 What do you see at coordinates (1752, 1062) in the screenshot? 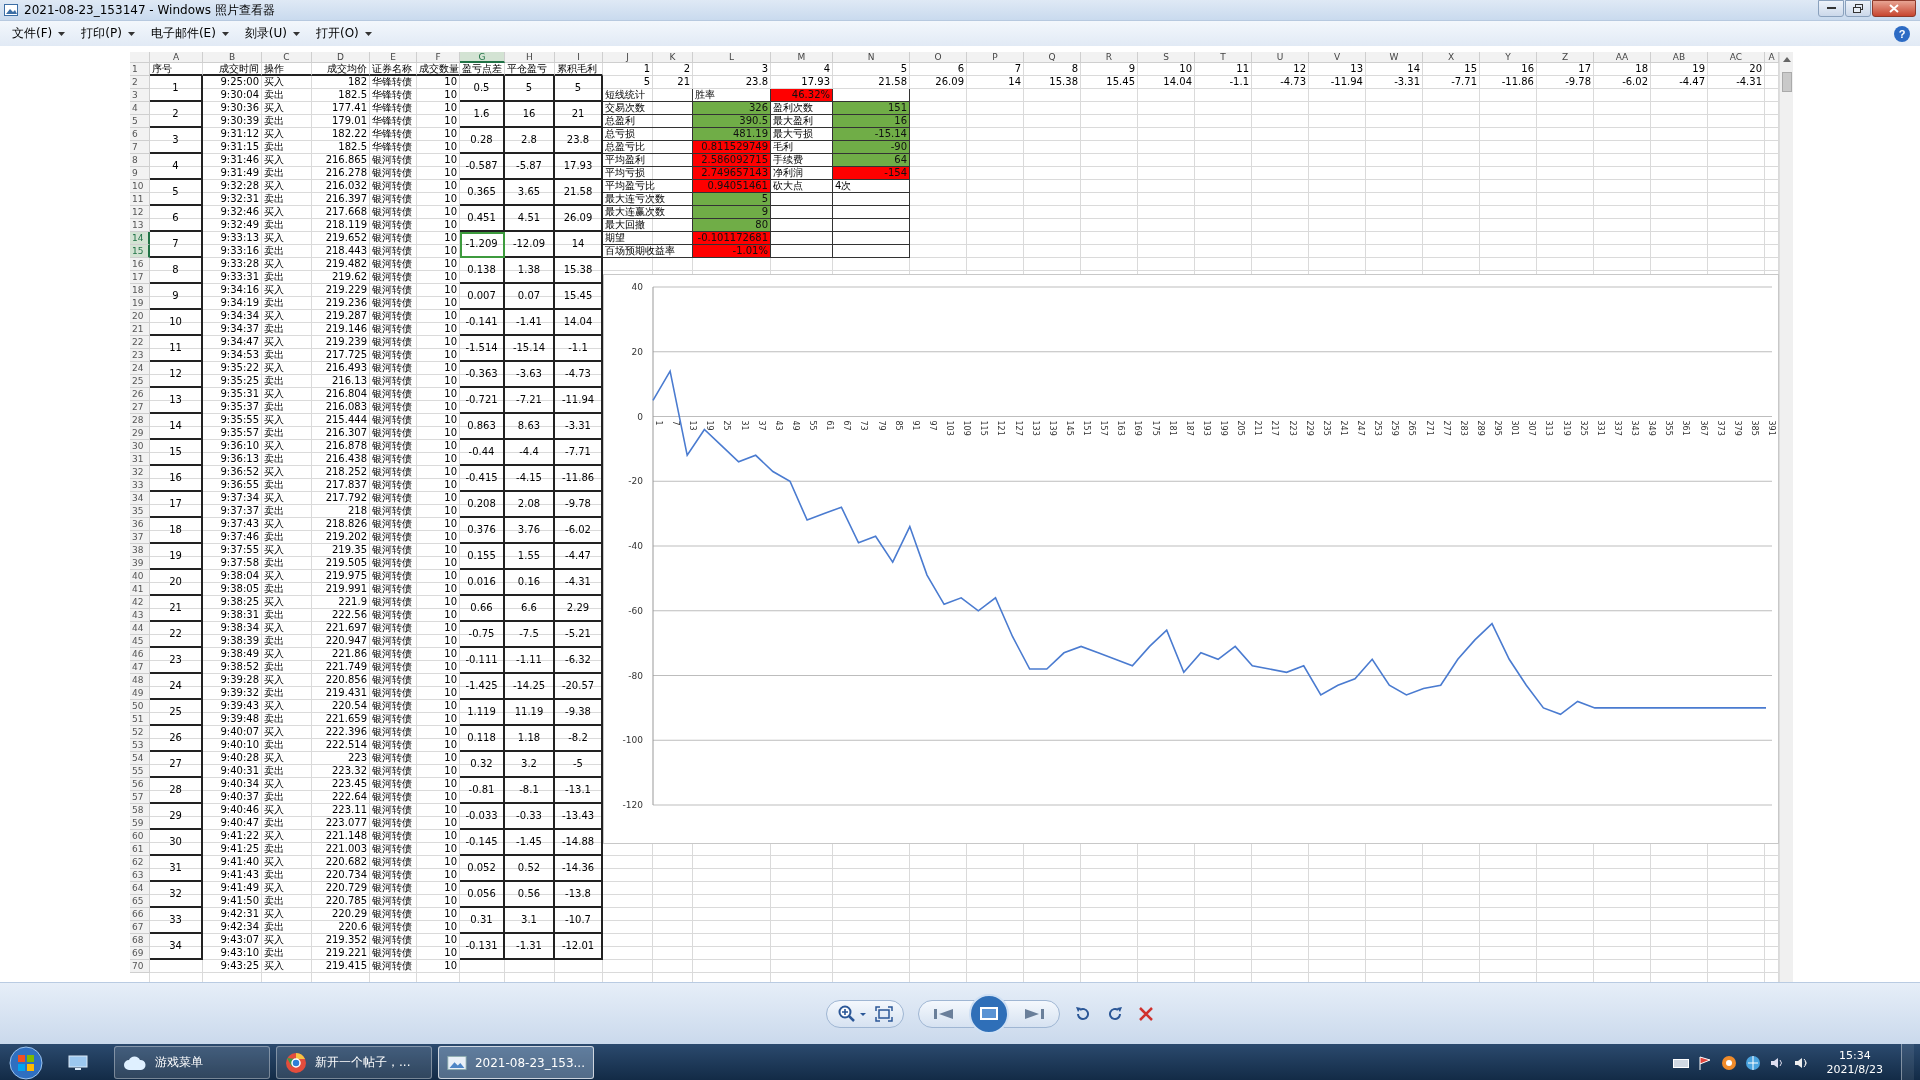
I see `network-icon` at bounding box center [1752, 1062].